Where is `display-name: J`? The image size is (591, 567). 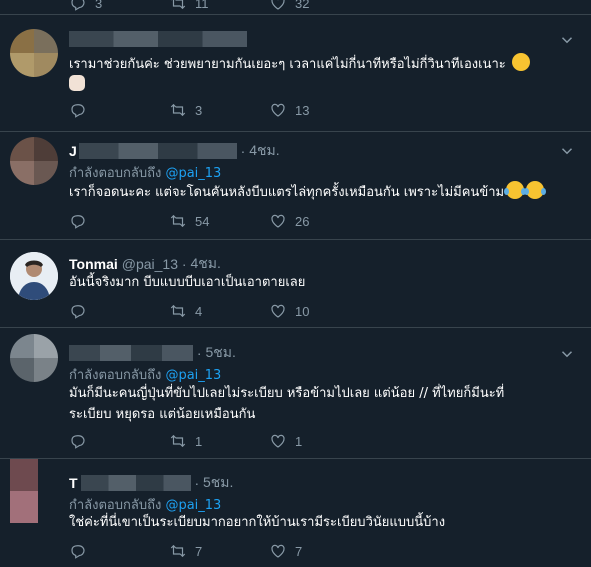
display-name: J is located at coordinates (73, 151).